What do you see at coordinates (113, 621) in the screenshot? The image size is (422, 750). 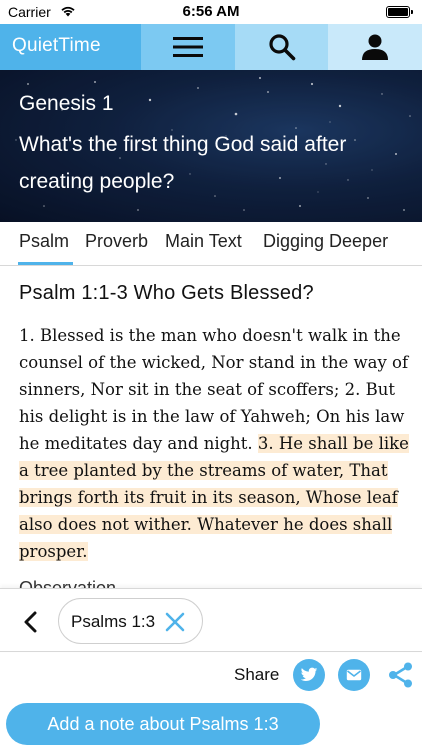 I see `selected-verse-label: Psalms 1:3` at bounding box center [113, 621].